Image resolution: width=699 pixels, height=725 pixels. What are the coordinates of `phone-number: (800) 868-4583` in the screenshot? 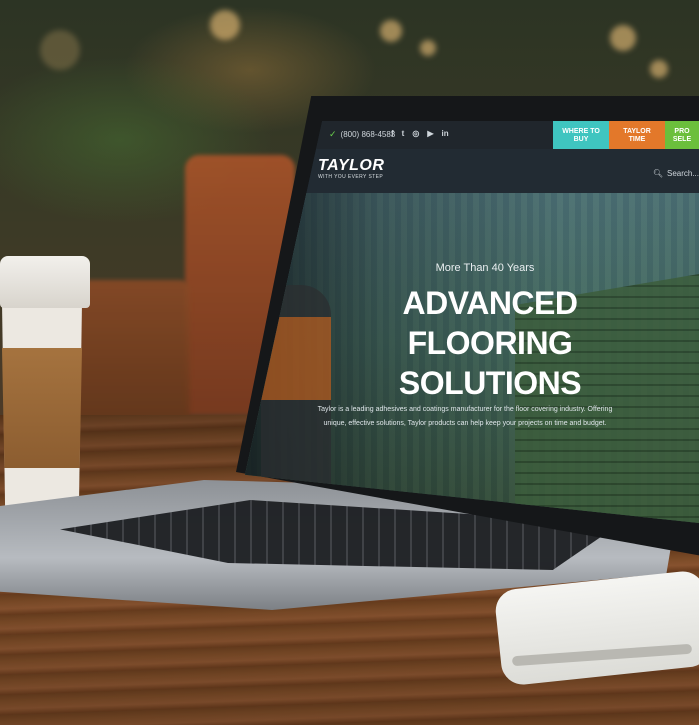 It's located at (368, 134).